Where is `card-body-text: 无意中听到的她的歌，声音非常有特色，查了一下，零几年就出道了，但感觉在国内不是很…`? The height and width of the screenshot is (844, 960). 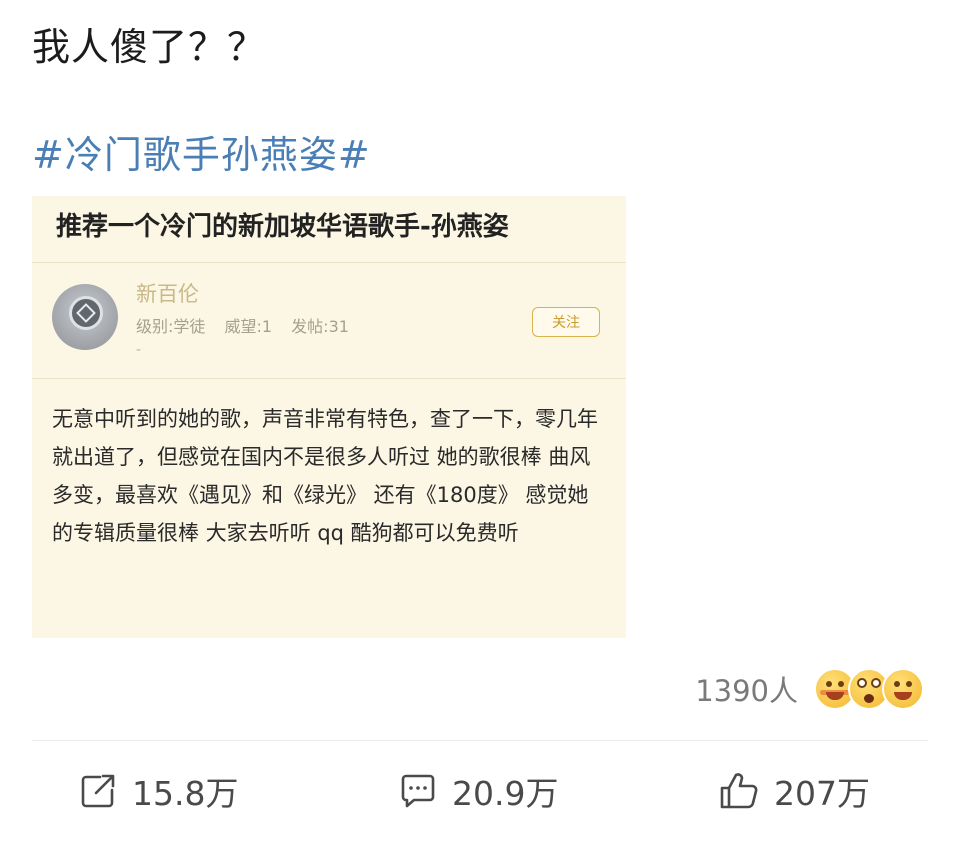 card-body-text: 无意中听到的她的歌，声音非常有特色，查了一下，零几年就出道了，但感觉在国内不是很… is located at coordinates (325, 476).